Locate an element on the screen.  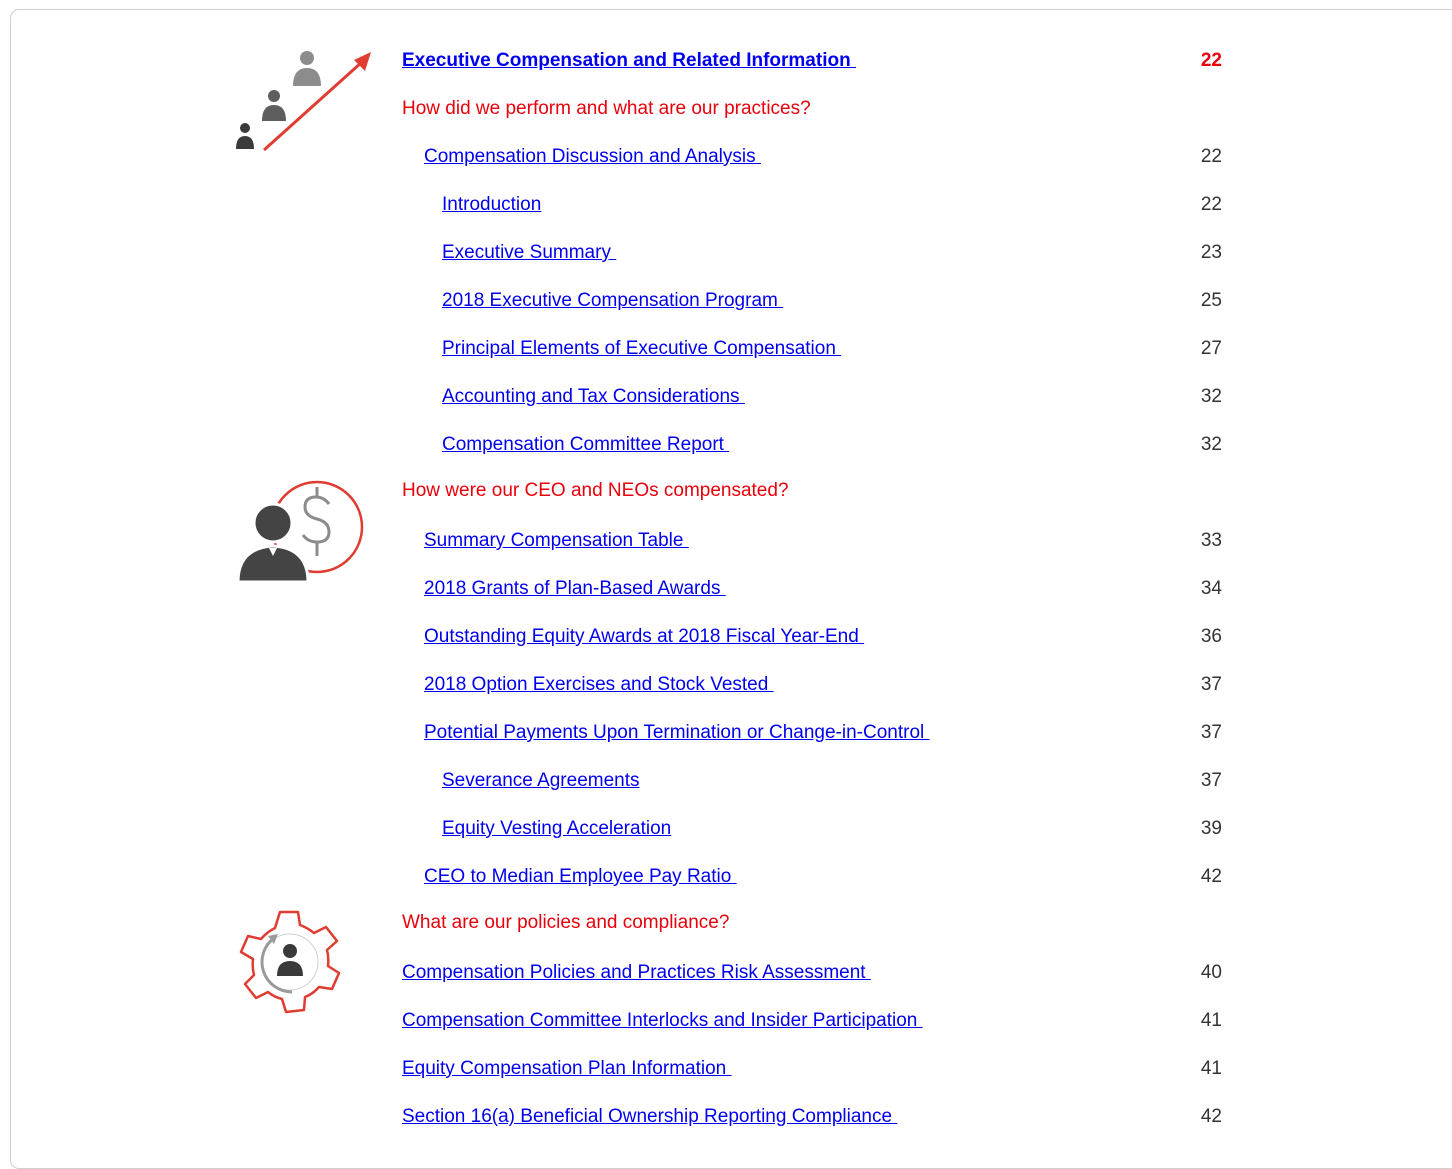
toc-row: Equity Vesting Acceleration 39 is located at coordinates (726, 829).